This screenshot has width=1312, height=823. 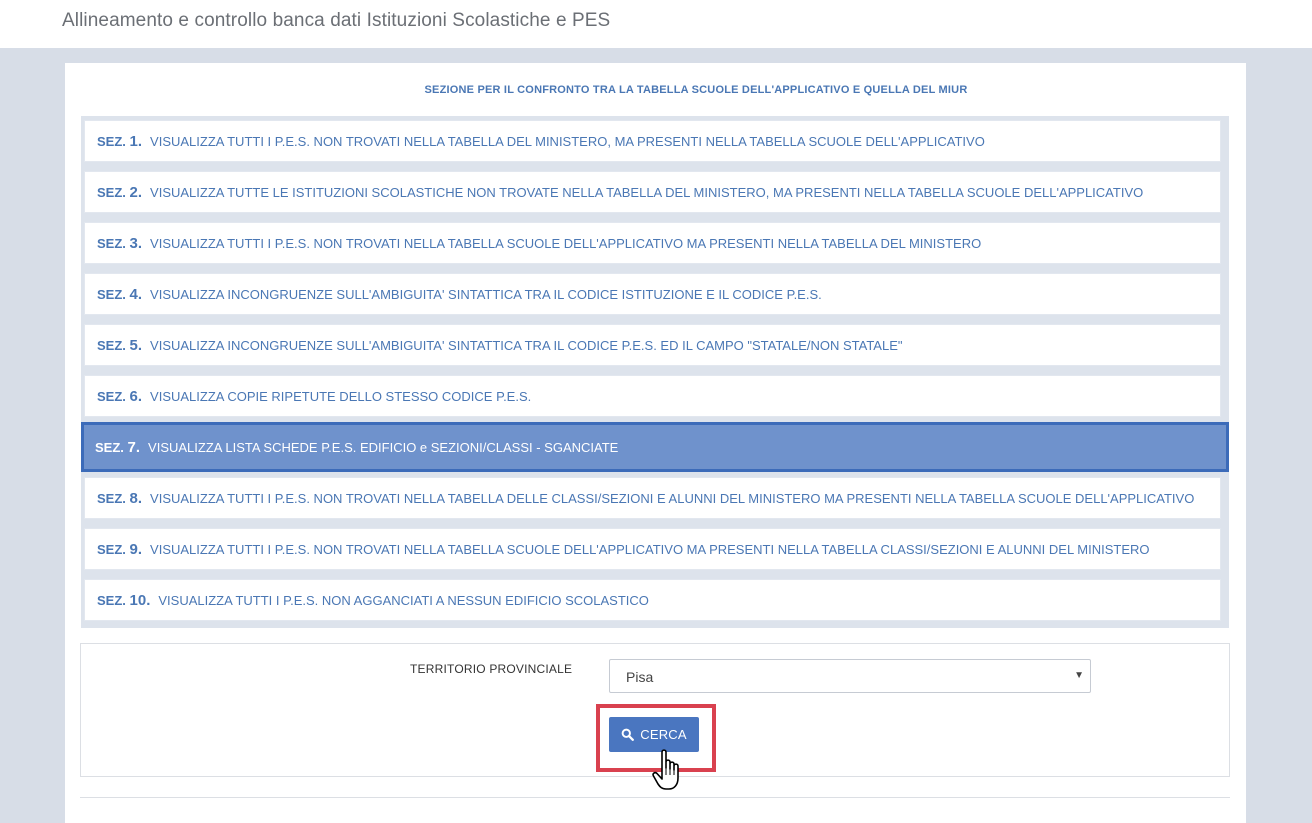 I want to click on search-button: CERCA, so click(x=654, y=734).